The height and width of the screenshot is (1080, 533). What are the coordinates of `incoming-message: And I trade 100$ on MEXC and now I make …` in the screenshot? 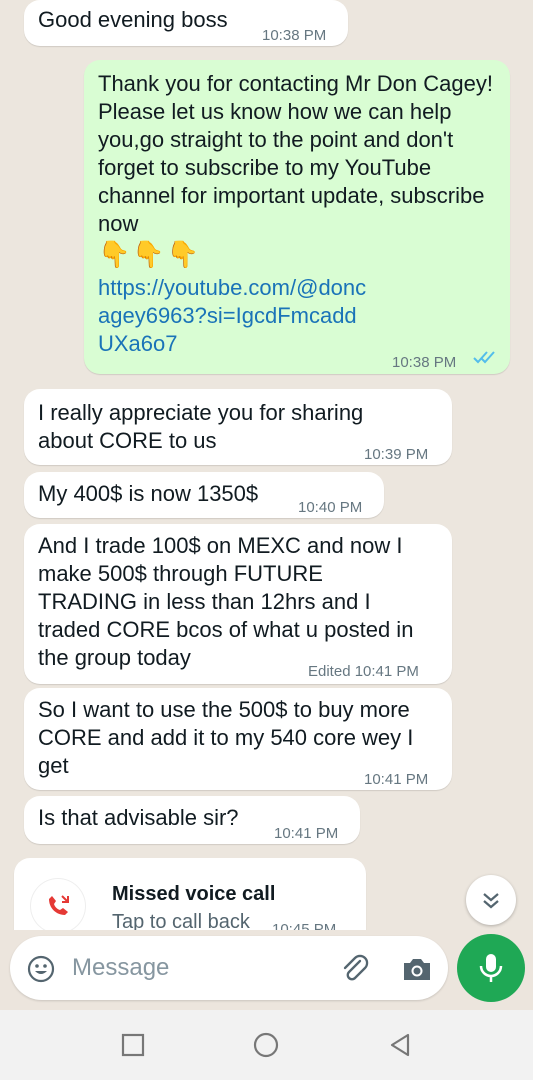 It's located at (238, 604).